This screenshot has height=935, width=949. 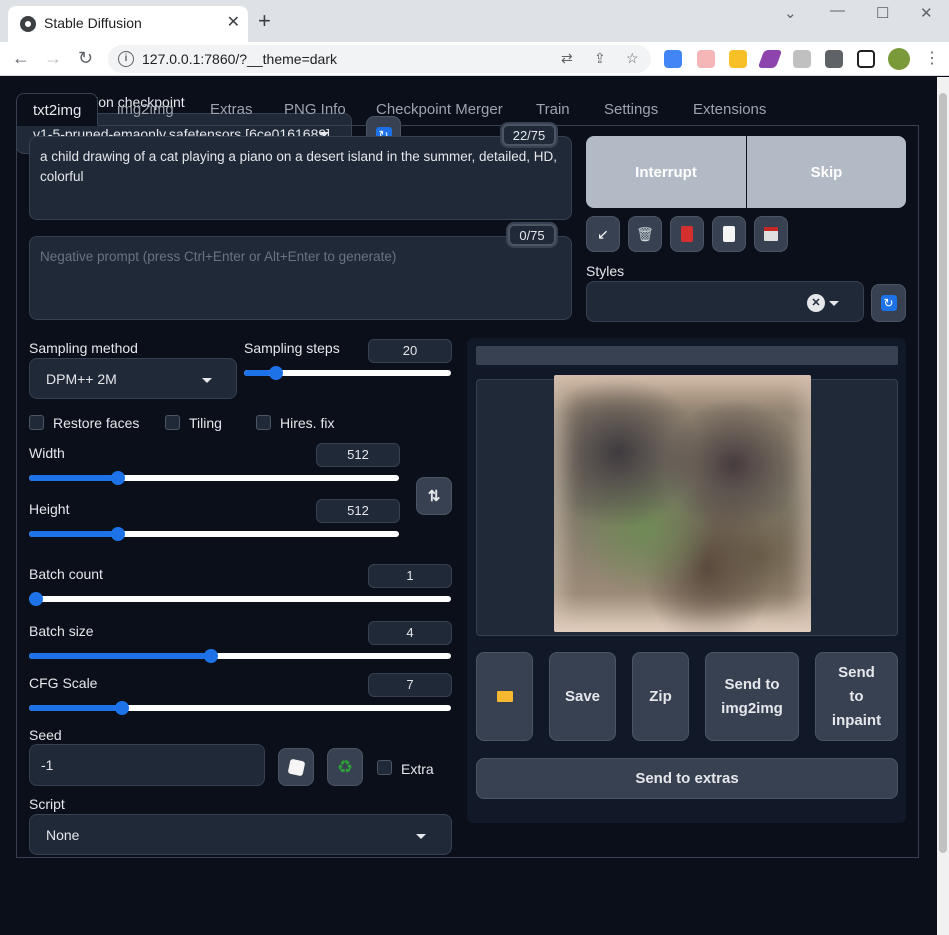 I want to click on interrupt-button: Interrupt, so click(x=666, y=172).